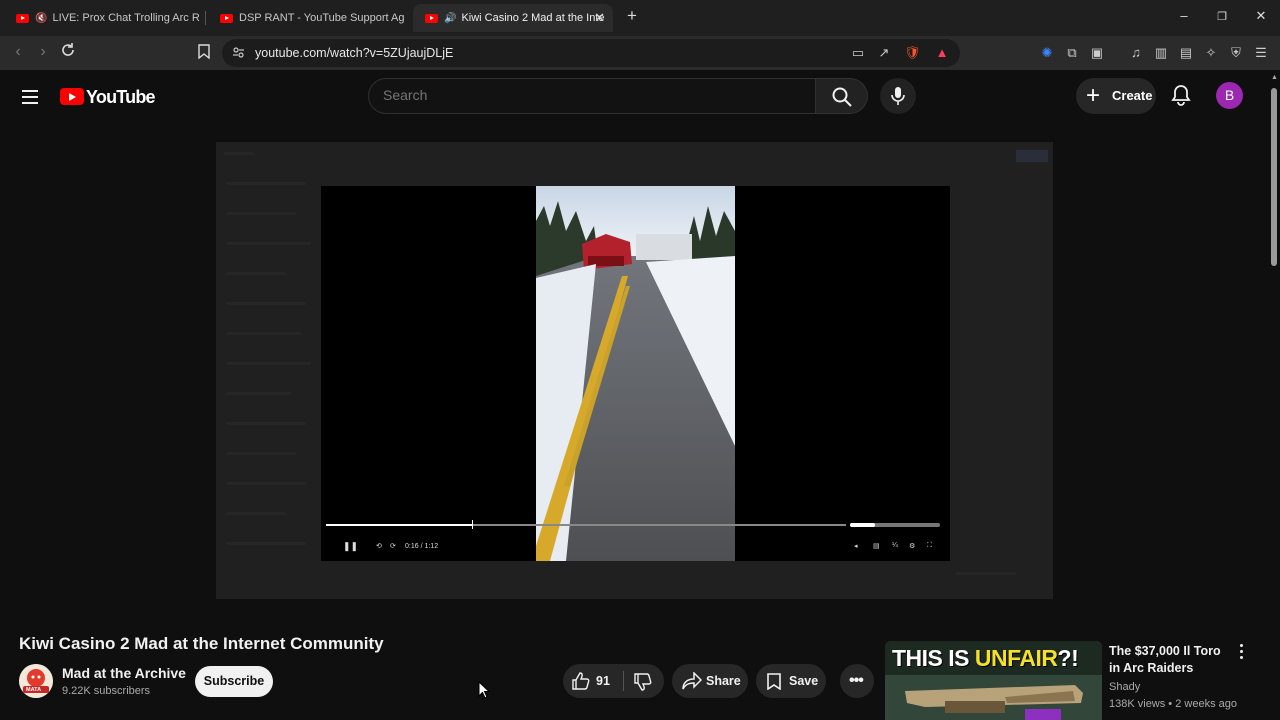  I want to click on site-settings-icon, so click(238, 55).